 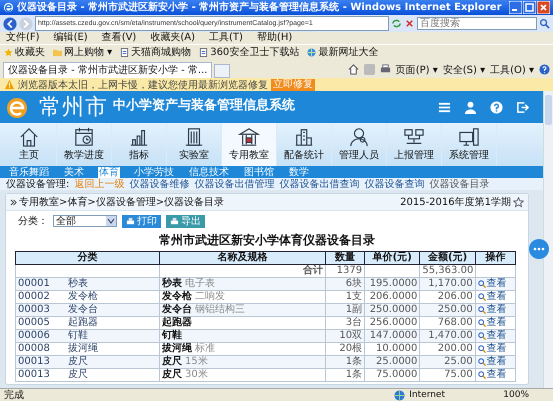 I want to click on favorites-link: 360安全卫士下载站, so click(x=249, y=52).